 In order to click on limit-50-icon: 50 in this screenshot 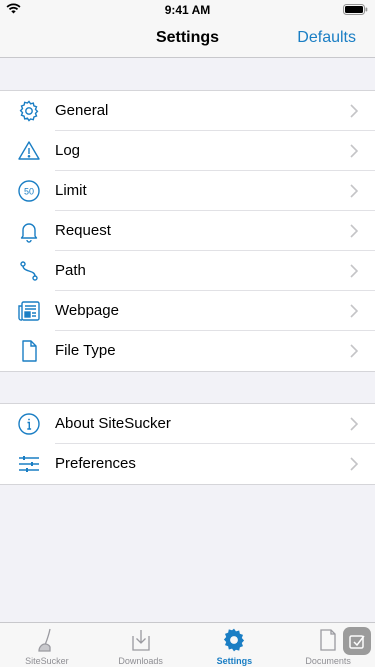, I will do `click(29, 191)`.